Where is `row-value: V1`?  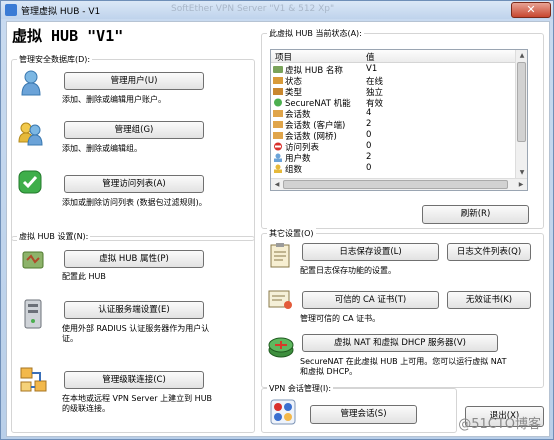
row-value: V1 is located at coordinates (372, 69).